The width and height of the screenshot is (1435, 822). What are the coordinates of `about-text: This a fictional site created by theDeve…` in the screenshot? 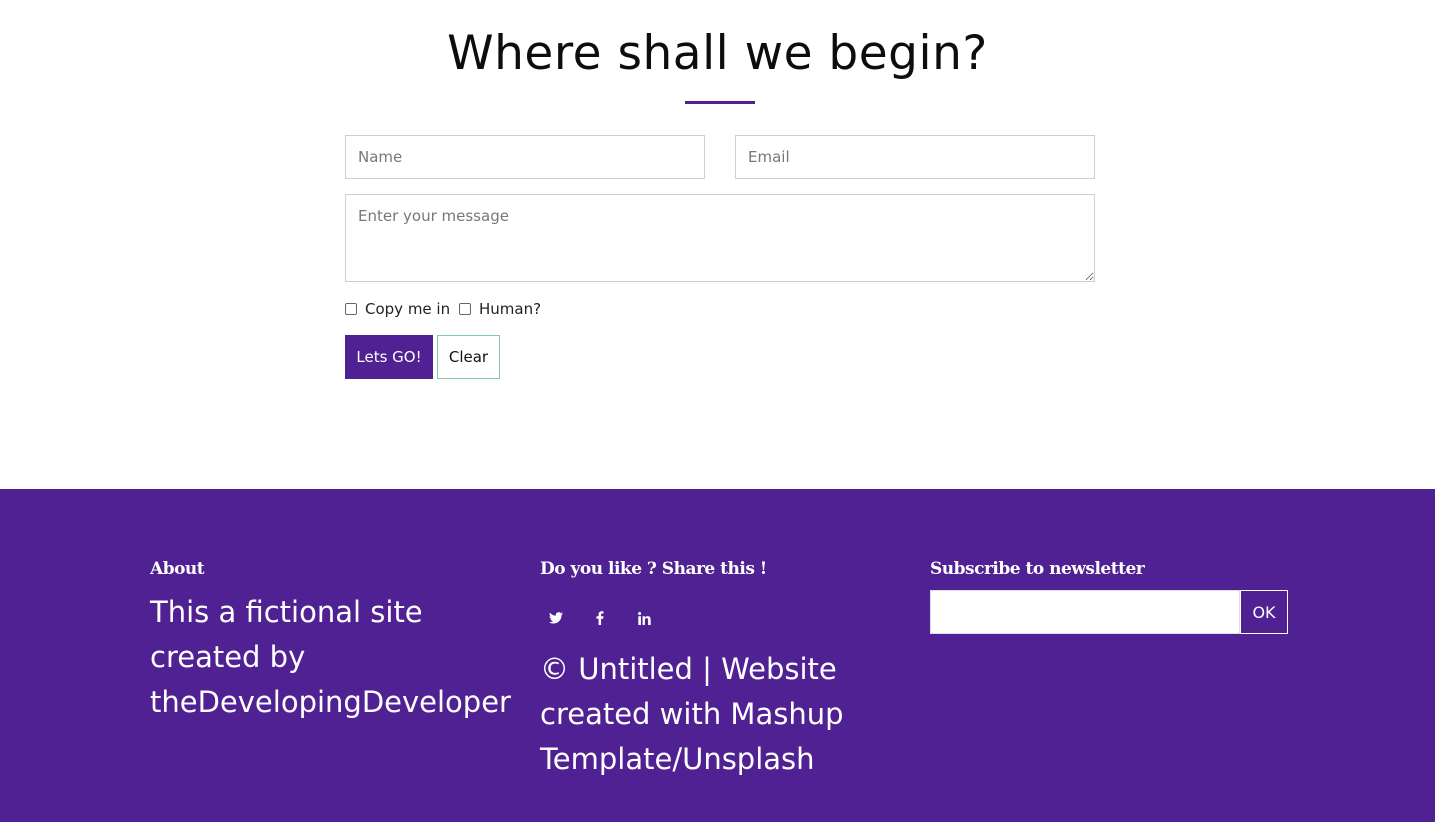 It's located at (335, 657).